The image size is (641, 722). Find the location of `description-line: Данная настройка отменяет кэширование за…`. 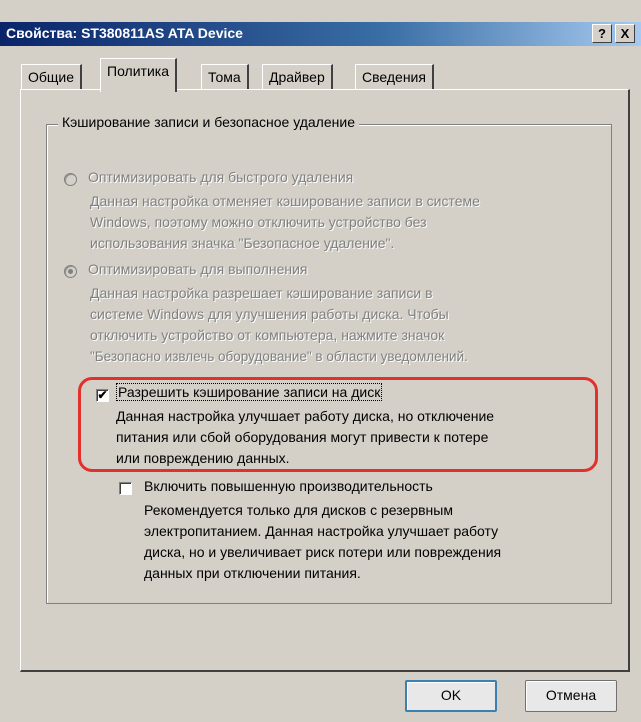

description-line: Данная настройка отменяет кэширование за… is located at coordinates (285, 201).